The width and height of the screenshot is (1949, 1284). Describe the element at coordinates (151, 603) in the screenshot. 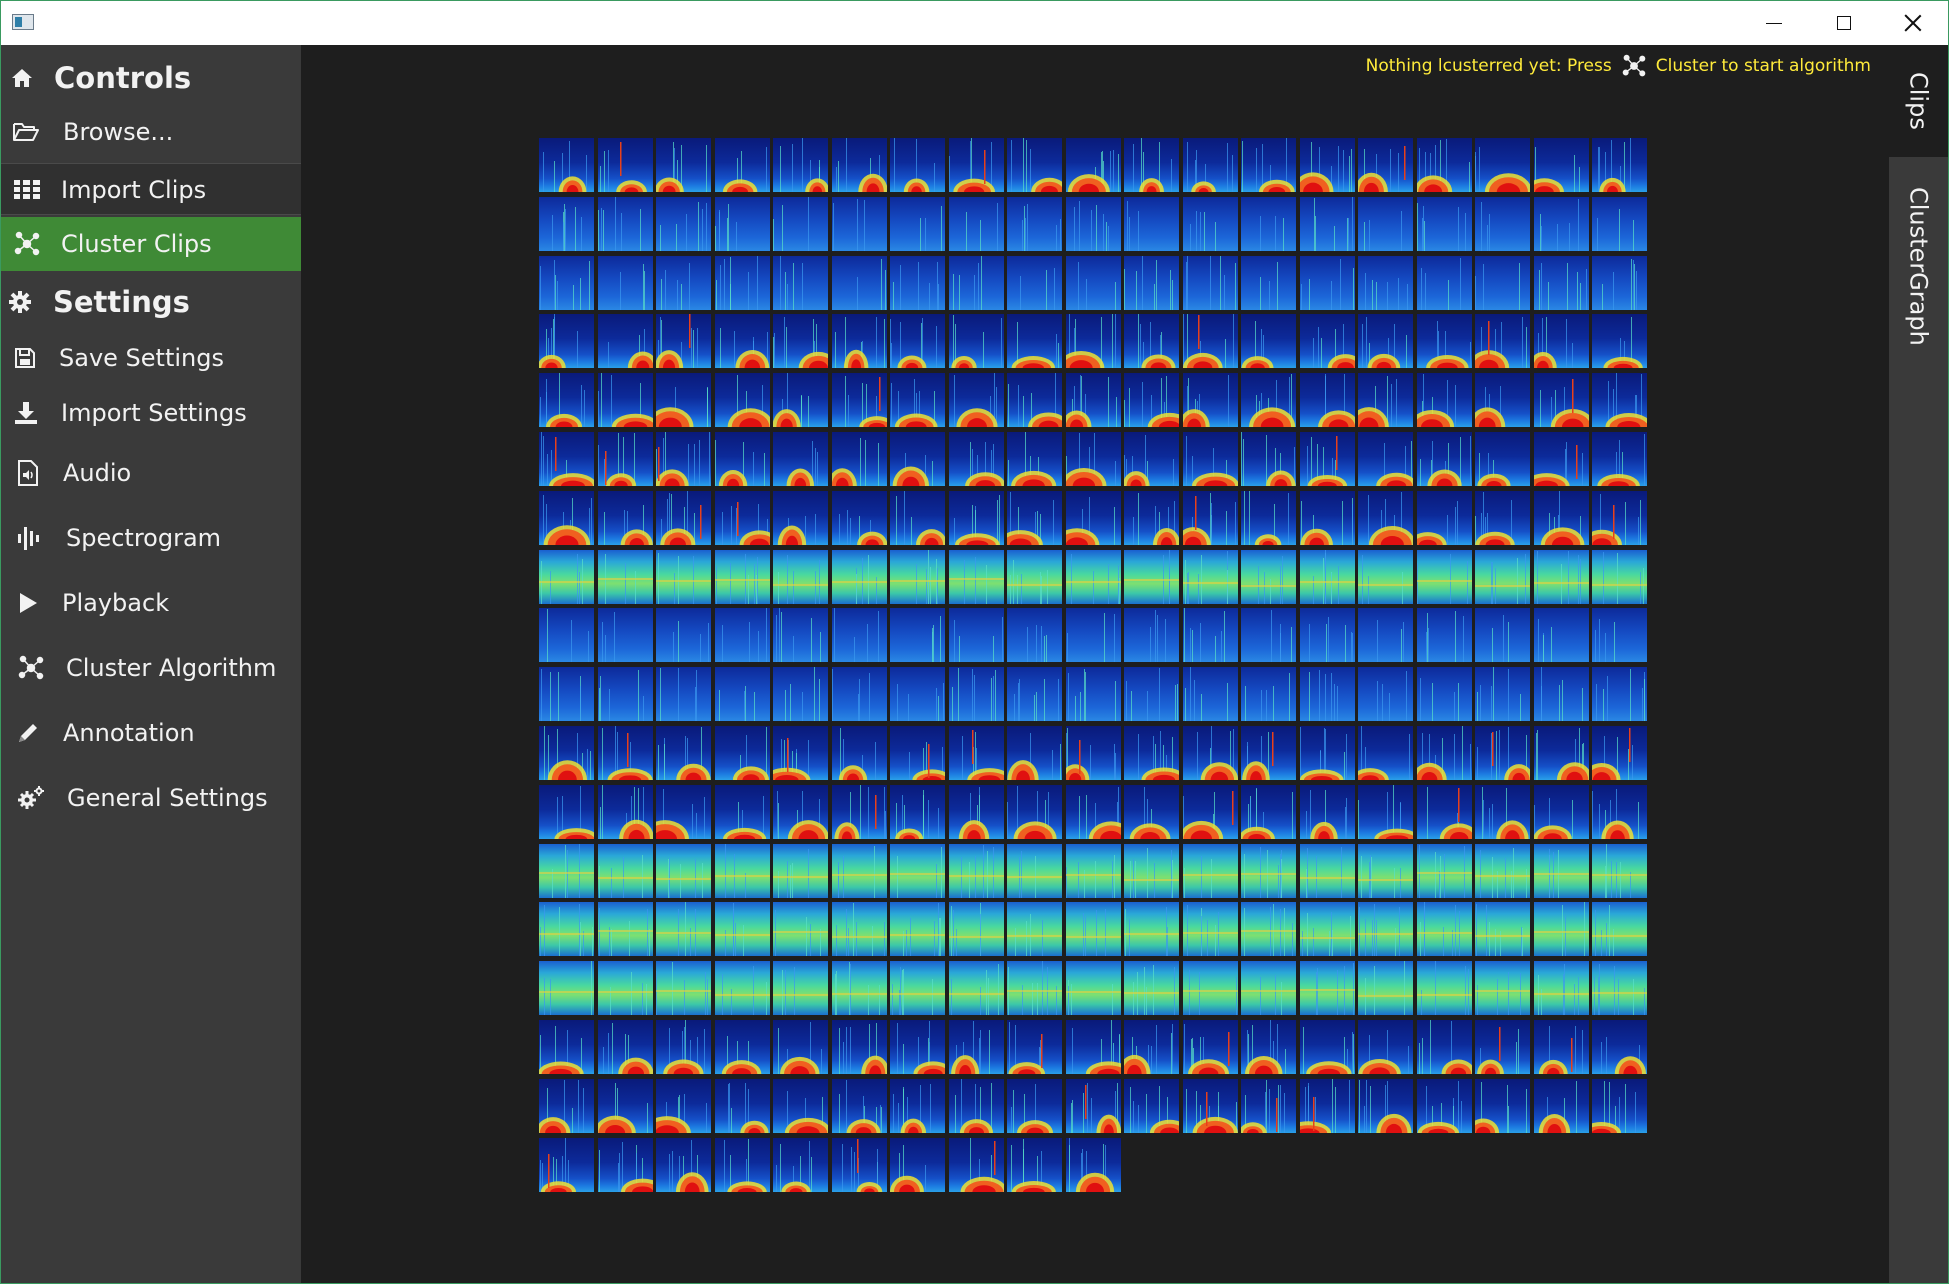

I see `playback-button: Playback` at that location.